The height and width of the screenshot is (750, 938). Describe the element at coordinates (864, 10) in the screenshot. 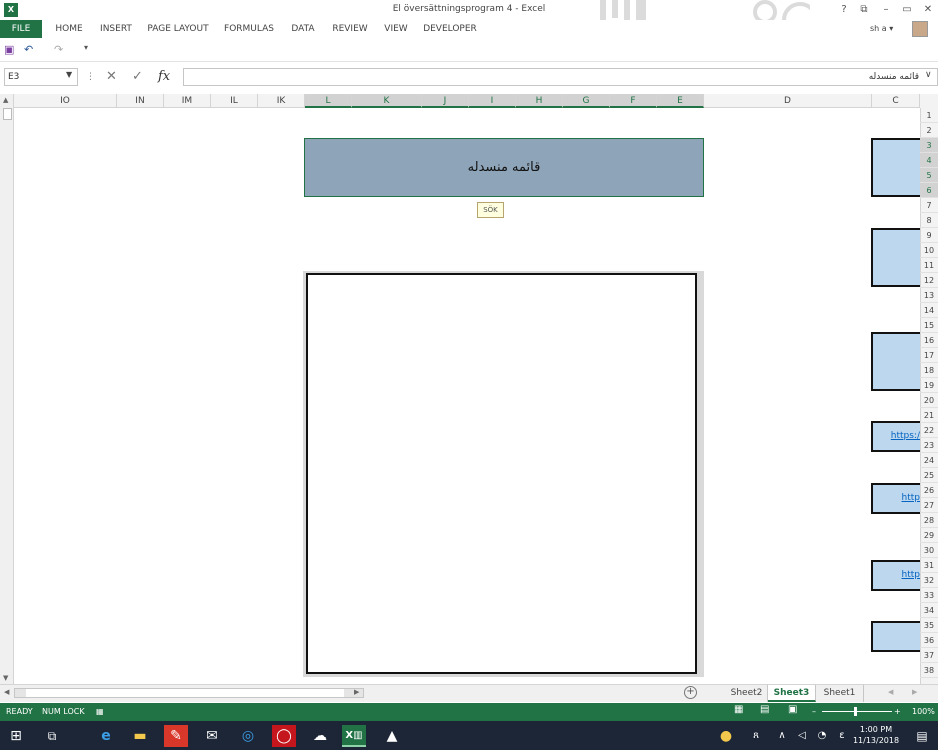

I see `restore-ribbon-icon: ⧉` at that location.